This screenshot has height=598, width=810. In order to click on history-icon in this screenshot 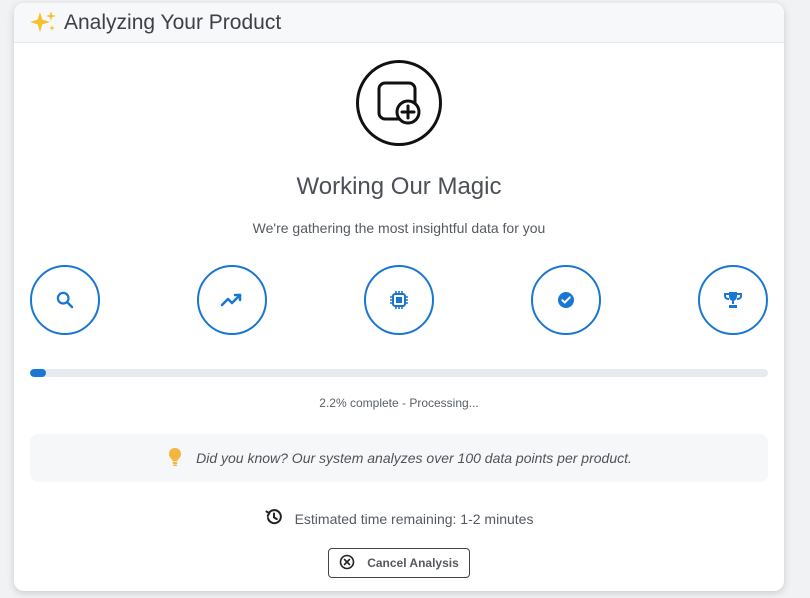, I will do `click(274, 518)`.